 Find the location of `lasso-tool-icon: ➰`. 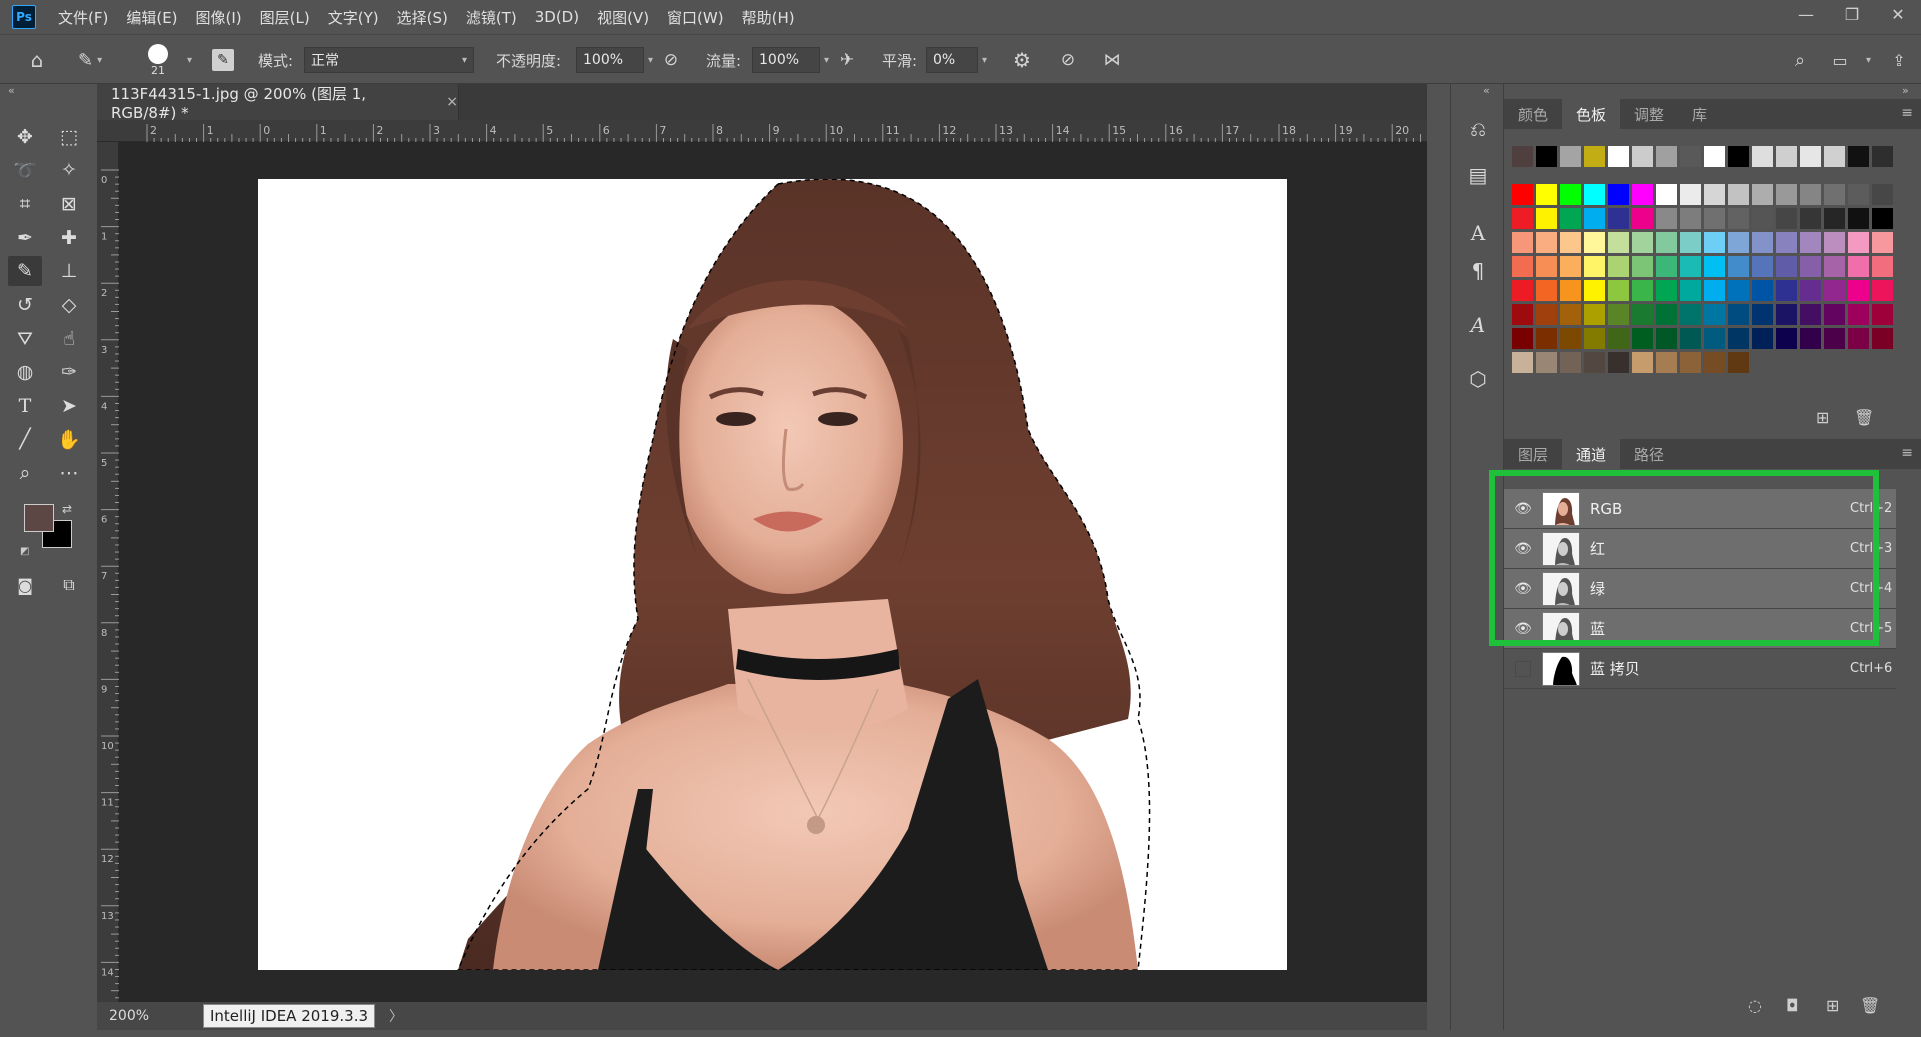

lasso-tool-icon: ➰ is located at coordinates (25, 170).